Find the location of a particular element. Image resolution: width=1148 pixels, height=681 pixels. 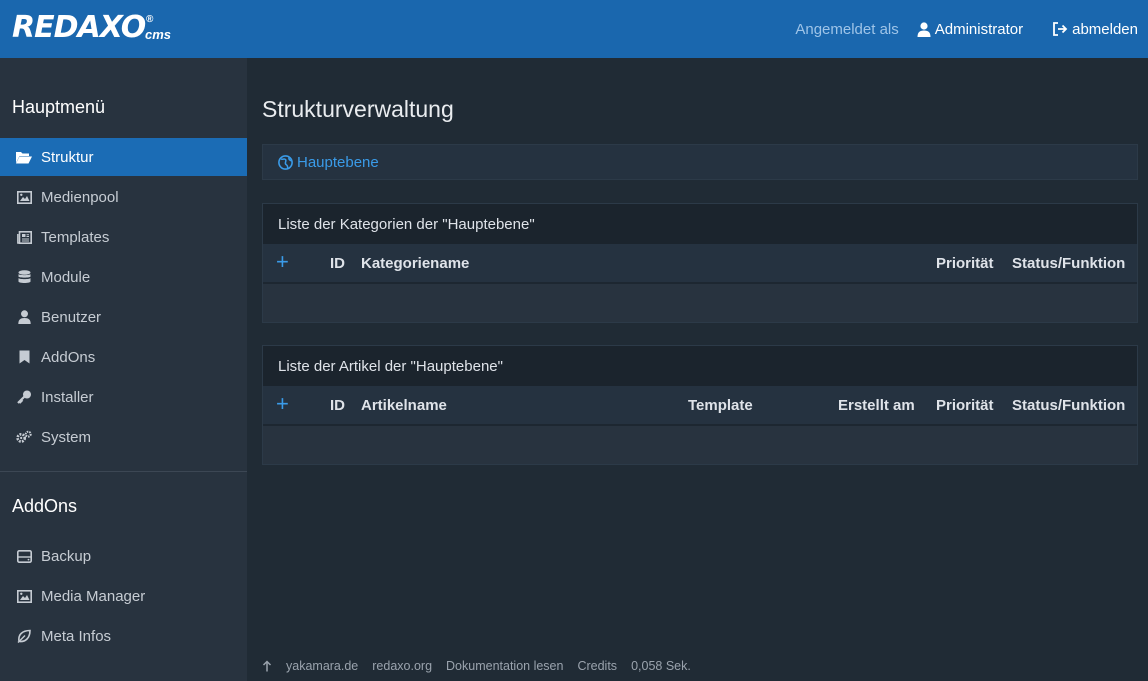

footer-link-documentation: Dokumentation lesen is located at coordinates (504, 666).